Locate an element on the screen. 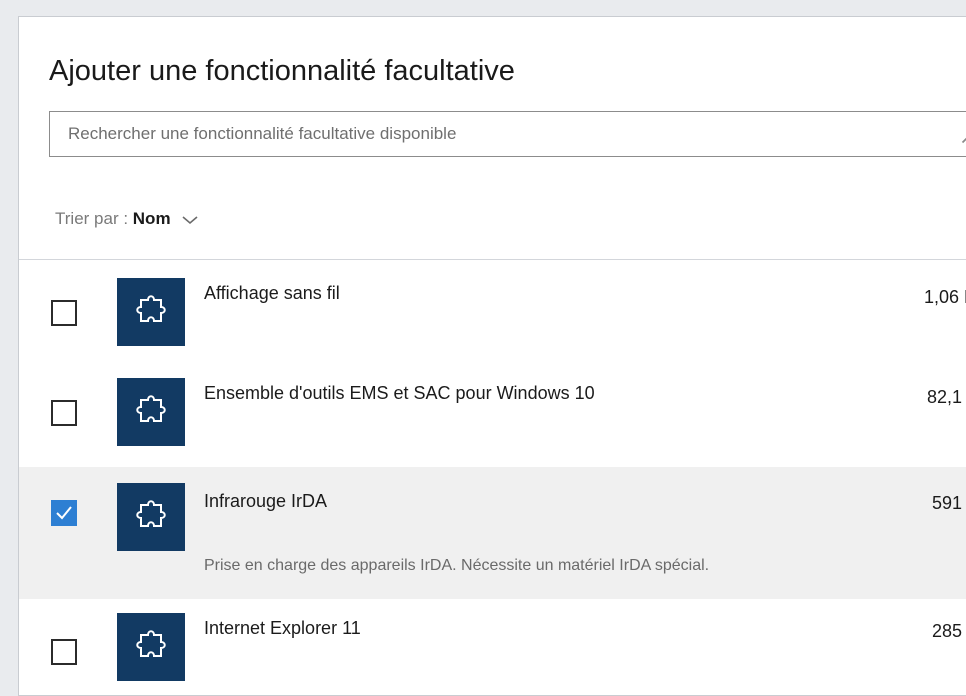 Image resolution: width=966 pixels, height=696 pixels. sort-dropdown: Trier par : Nom is located at coordinates (127, 219).